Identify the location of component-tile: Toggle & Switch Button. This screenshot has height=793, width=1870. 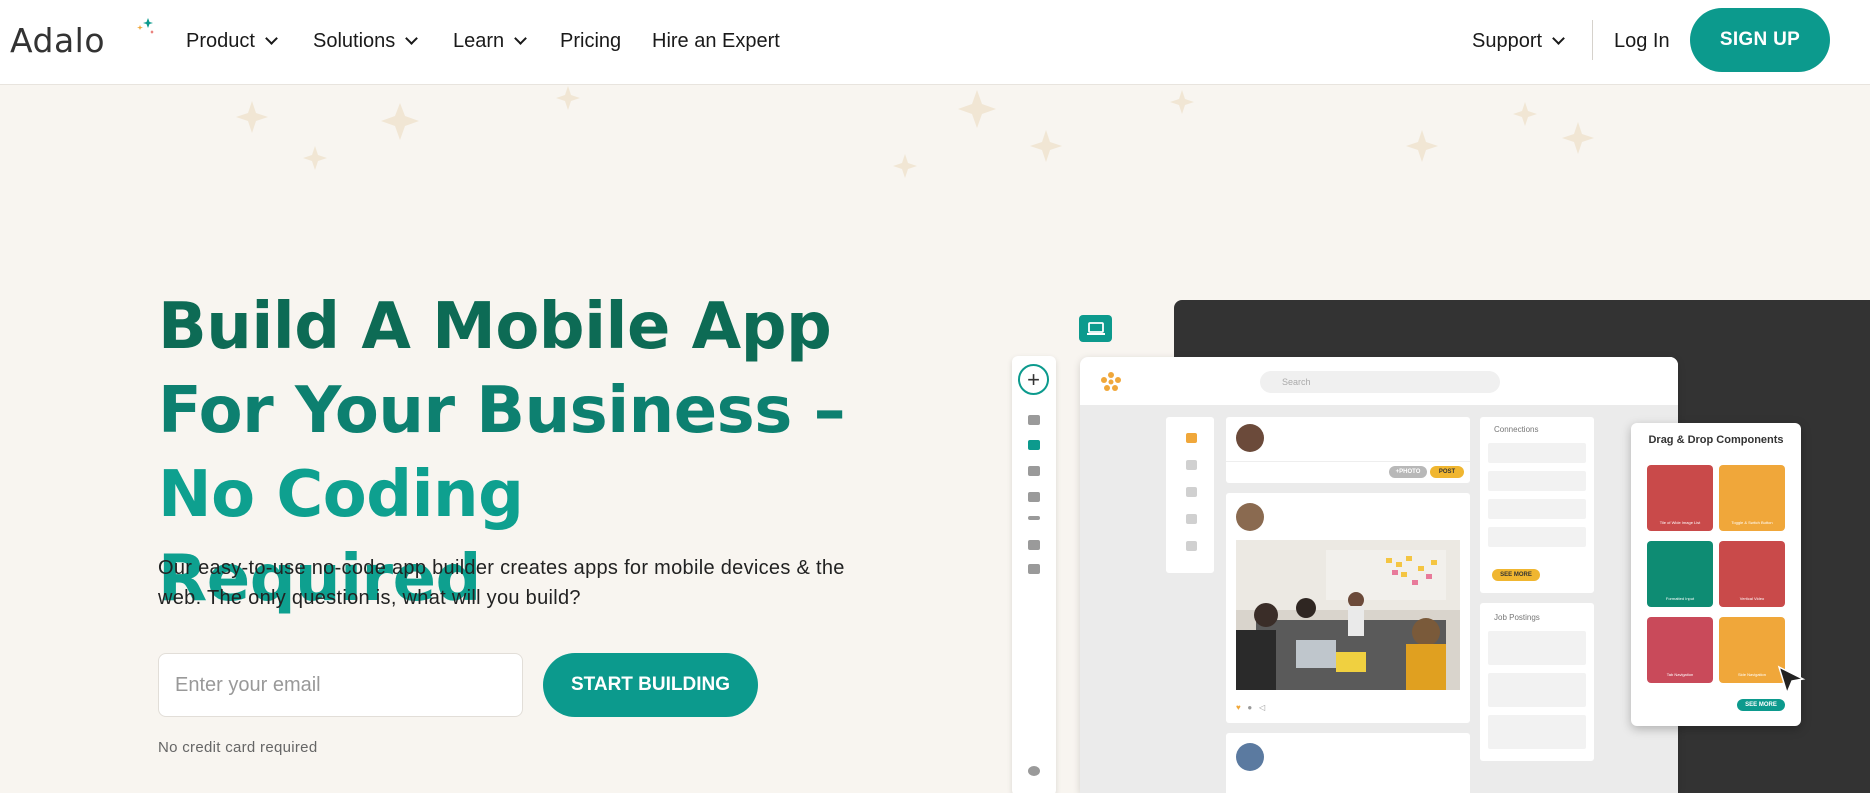
(1752, 498).